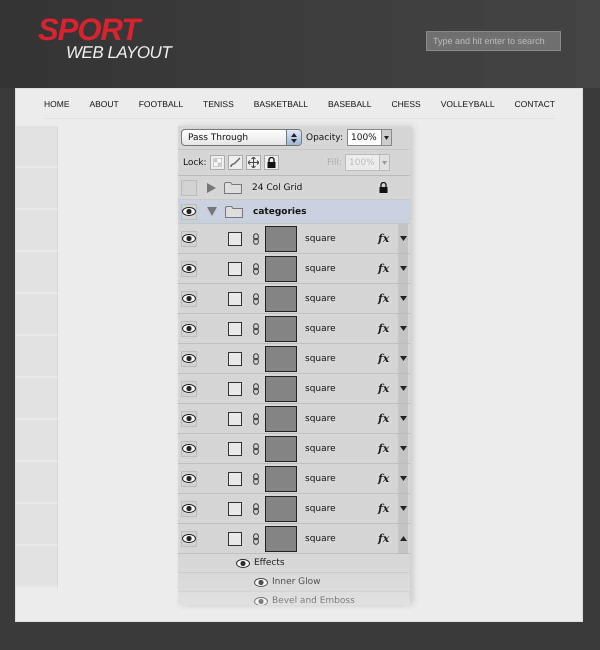 This screenshot has height=650, width=600. What do you see at coordinates (296, 582) in the screenshot?
I see `effect-name: Inner Glow` at bounding box center [296, 582].